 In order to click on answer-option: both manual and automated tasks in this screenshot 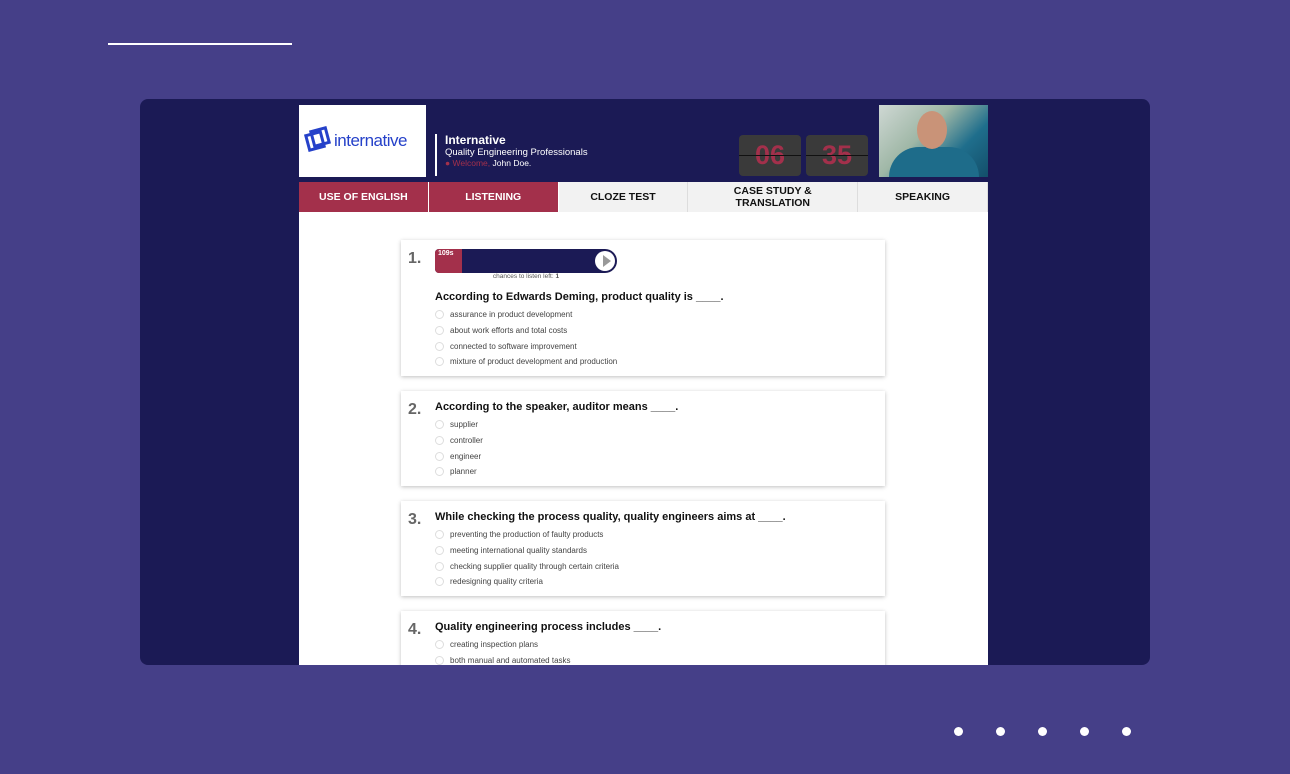, I will do `click(503, 659)`.